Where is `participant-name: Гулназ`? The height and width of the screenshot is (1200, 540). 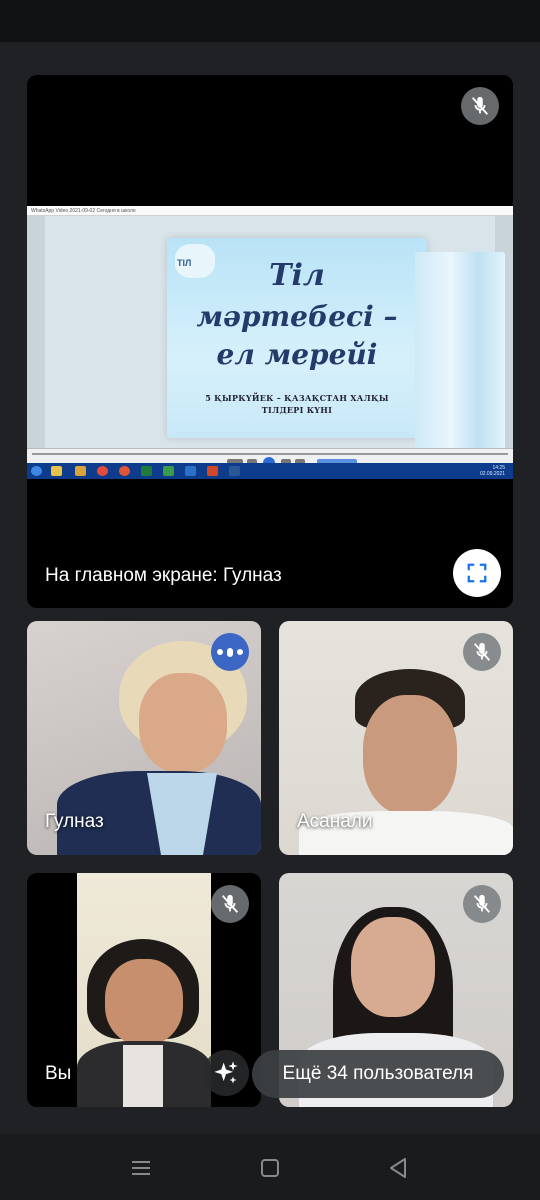
participant-name: Гулназ is located at coordinates (74, 821).